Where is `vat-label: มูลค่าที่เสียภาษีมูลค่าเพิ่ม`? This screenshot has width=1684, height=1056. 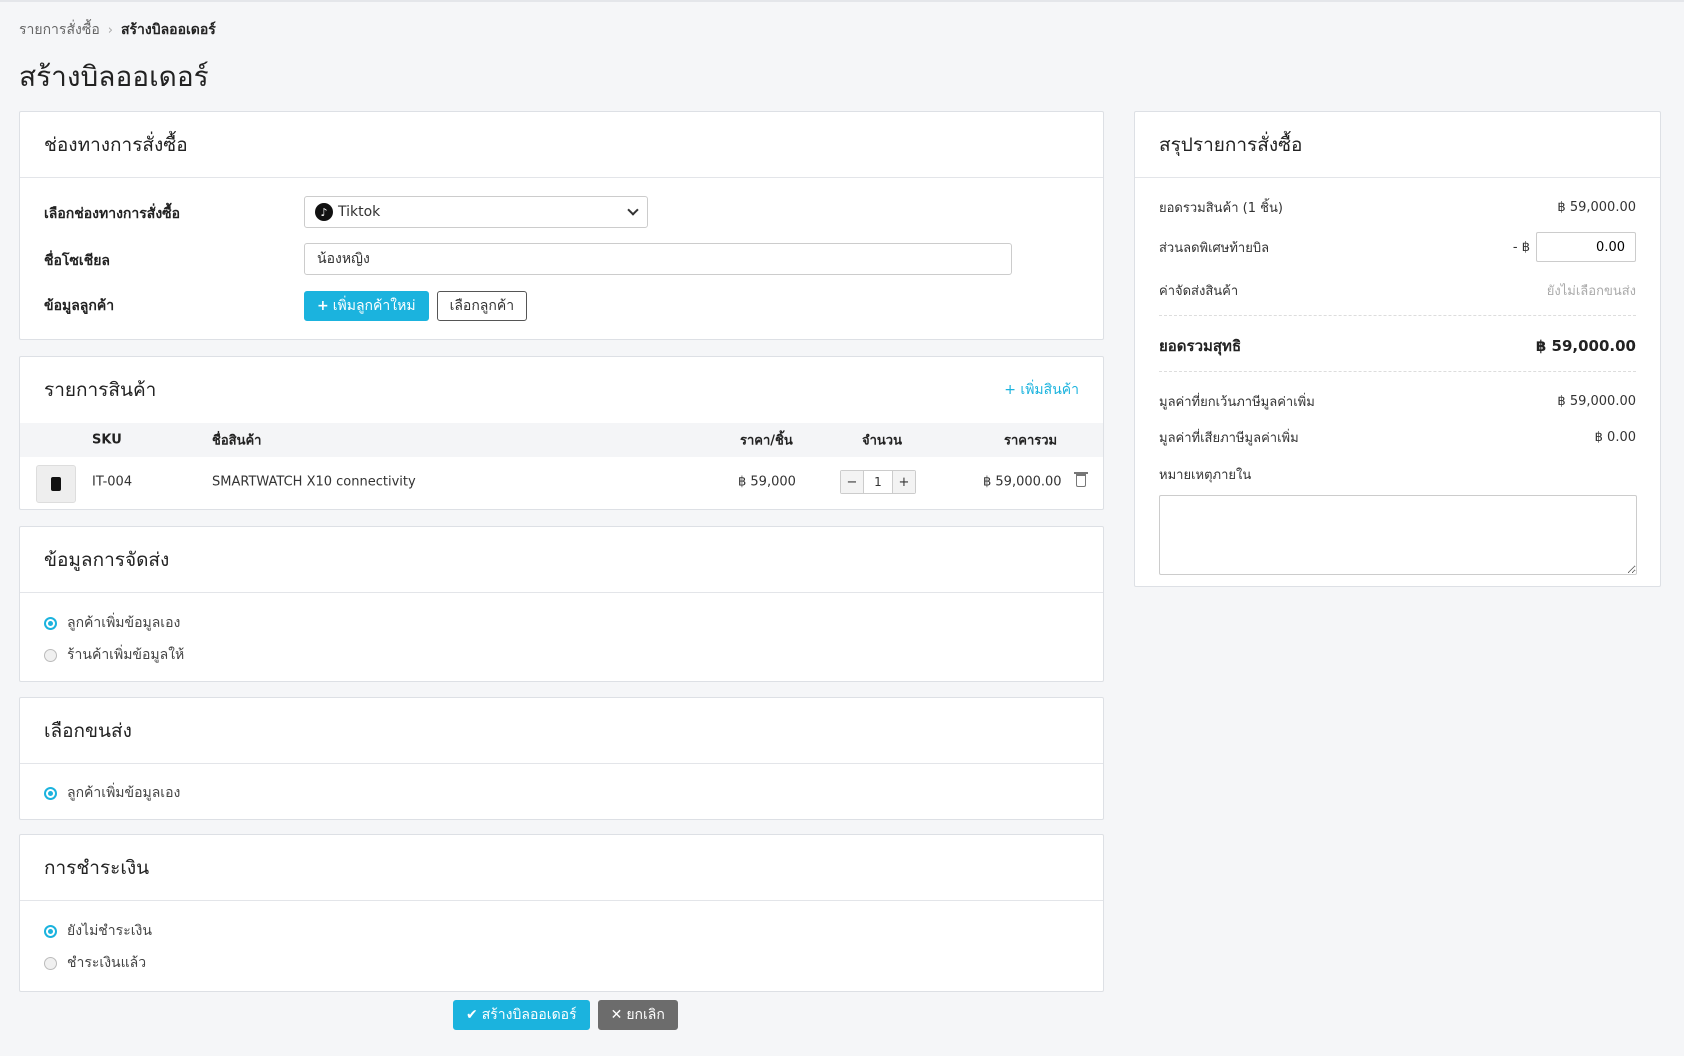
vat-label: มูลค่าที่เสียภาษีมูลค่าเพิ่ม is located at coordinates (1229, 438).